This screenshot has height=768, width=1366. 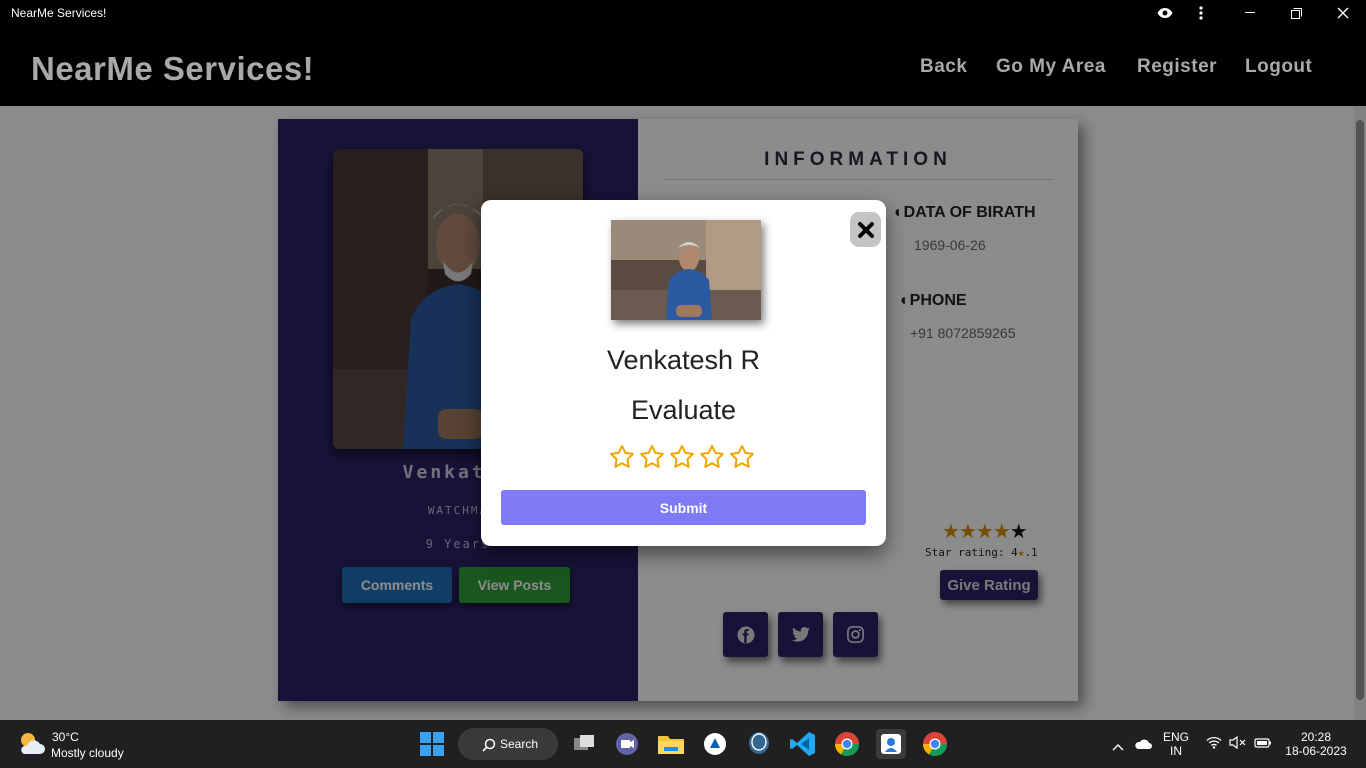 What do you see at coordinates (683, 13) in the screenshot?
I see `window-titlebar: NearMe Services!` at bounding box center [683, 13].